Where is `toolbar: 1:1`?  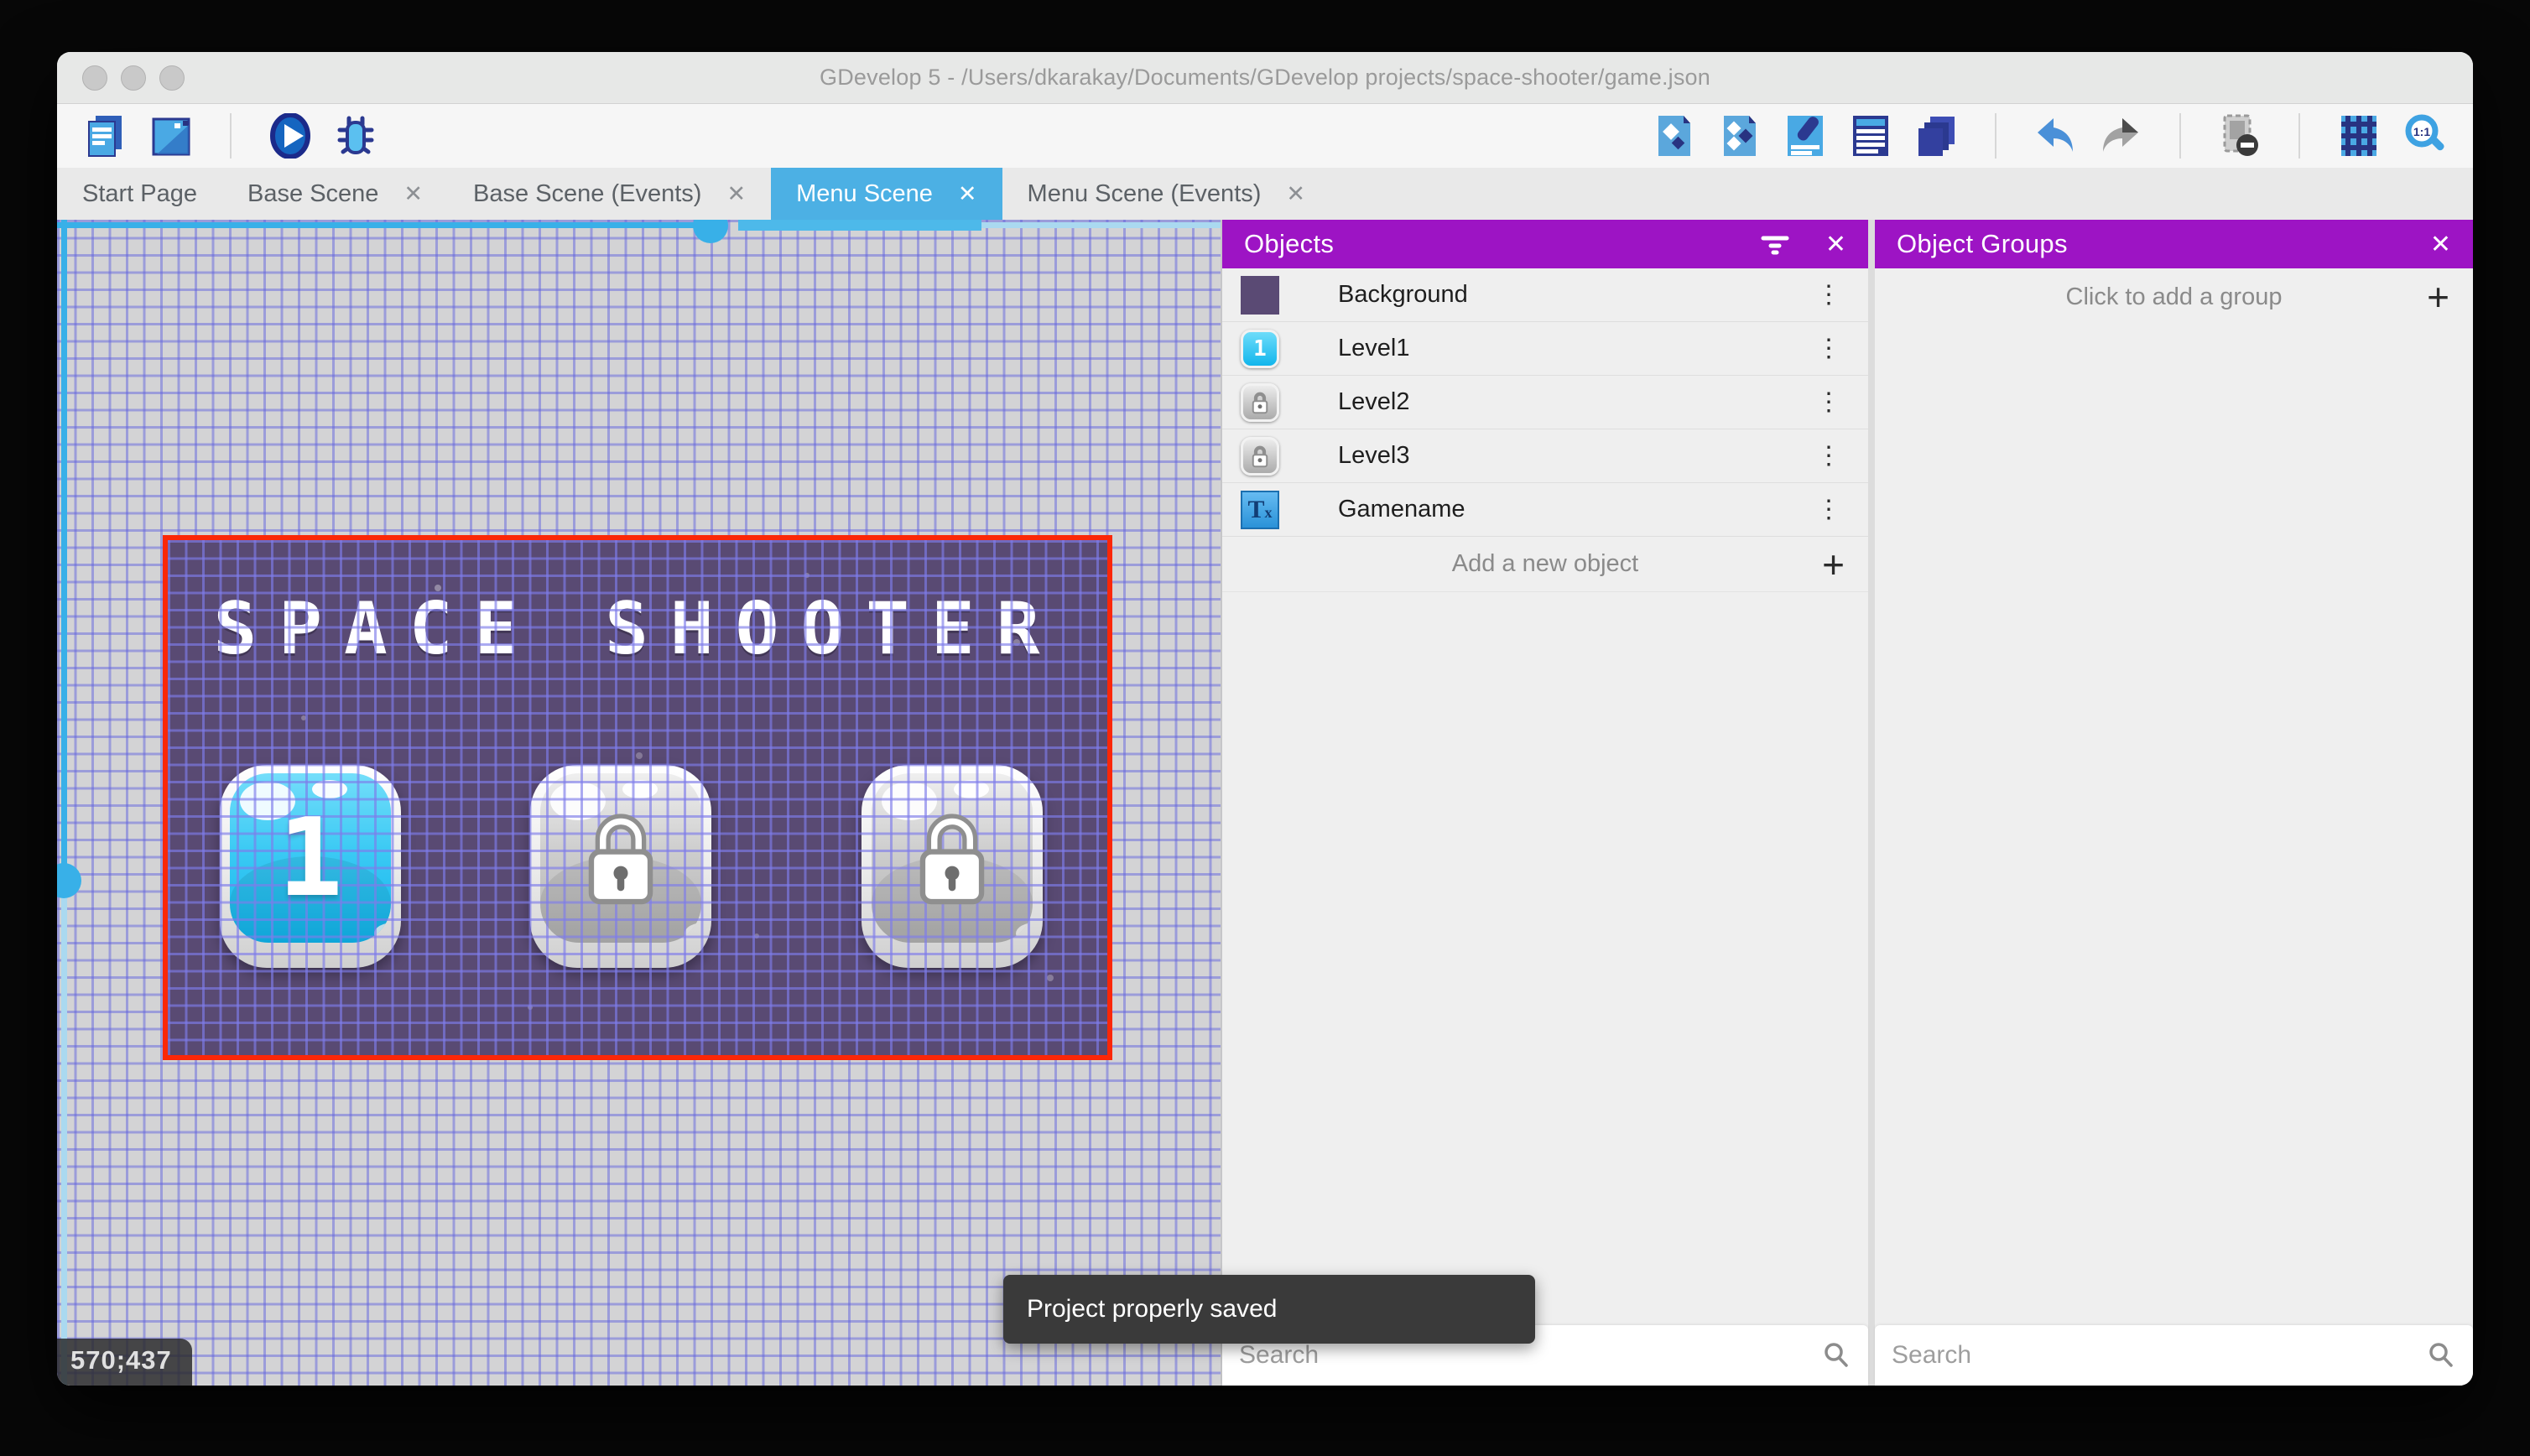
toolbar: 1:1 is located at coordinates (1265, 136).